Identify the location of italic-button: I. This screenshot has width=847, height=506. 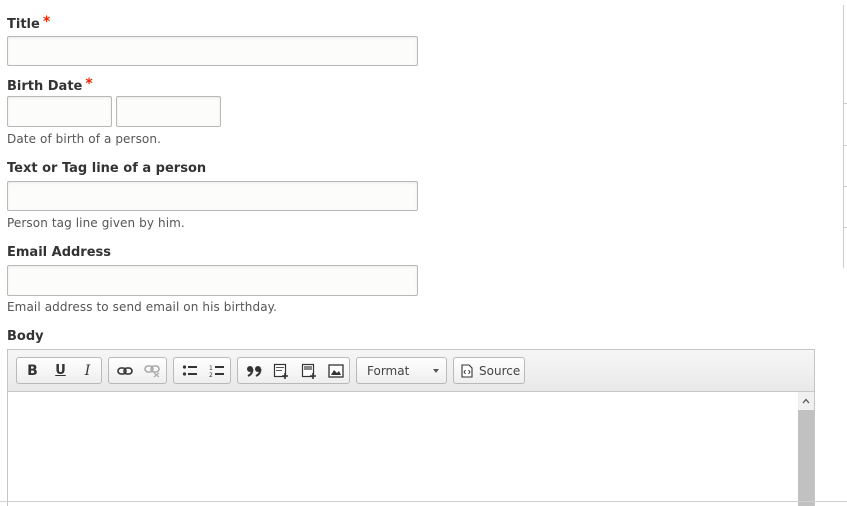
(87, 370).